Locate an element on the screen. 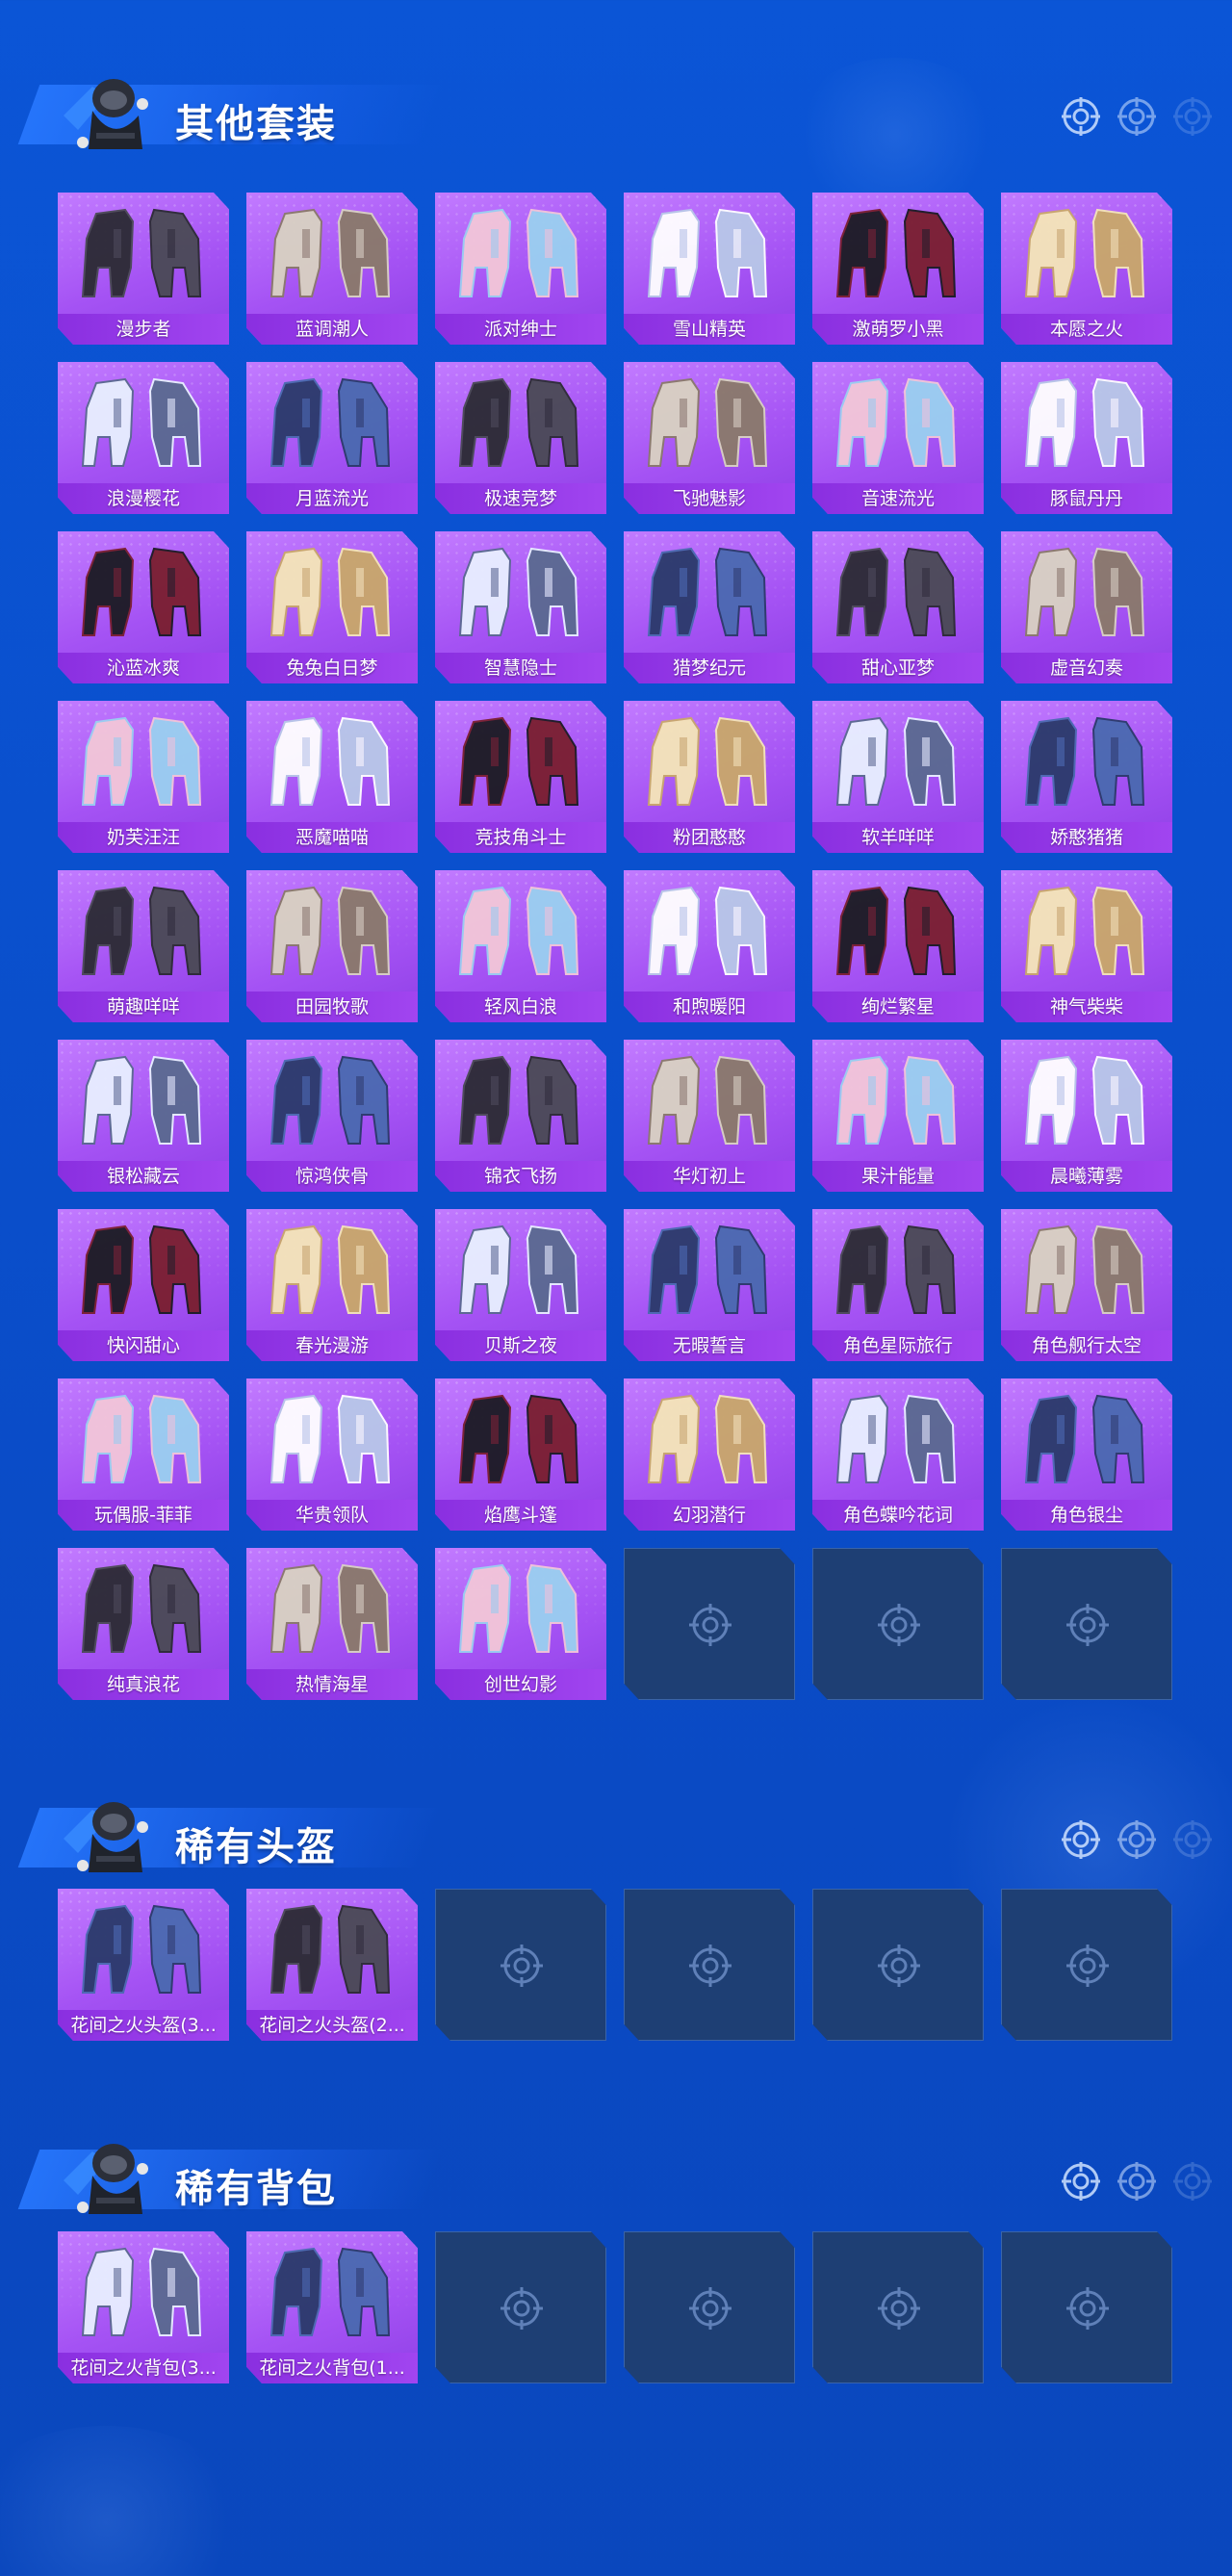 The image size is (1232, 2576). item-card: 猎梦纪元 is located at coordinates (709, 607).